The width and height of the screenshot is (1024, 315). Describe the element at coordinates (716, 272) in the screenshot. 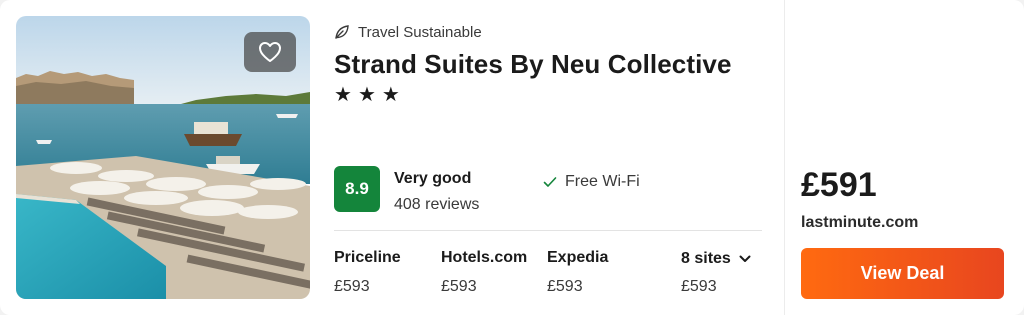

I see `more-sites-dropdown: 8 sites £593` at that location.